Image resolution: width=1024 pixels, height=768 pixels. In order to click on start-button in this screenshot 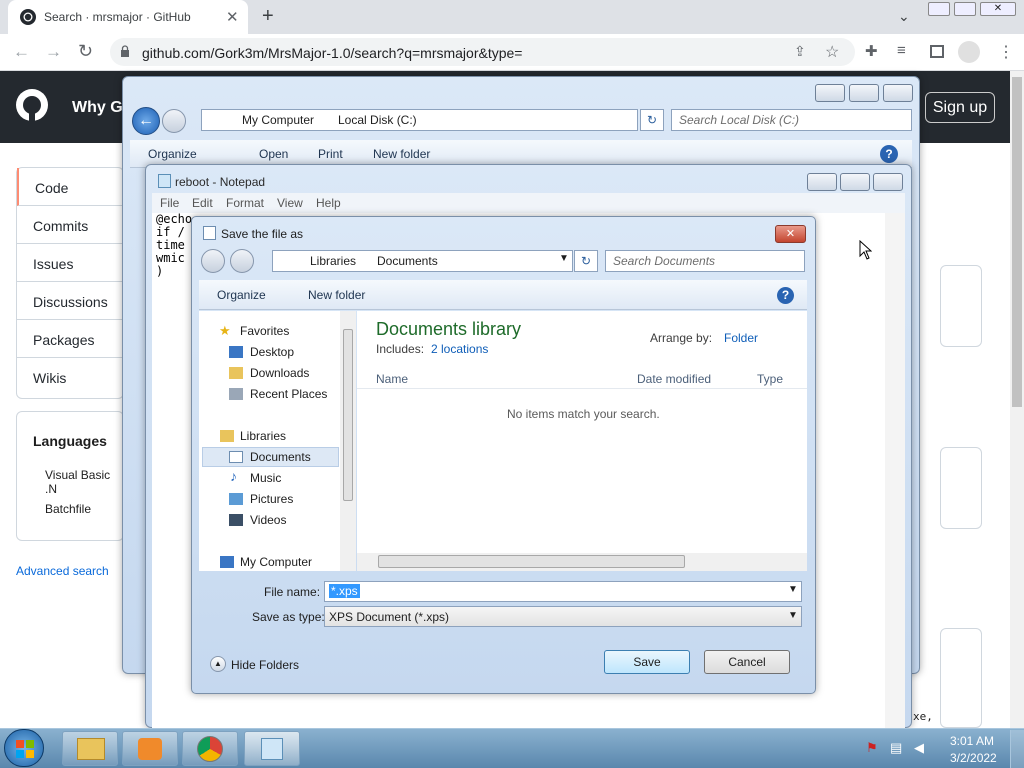, I will do `click(24, 748)`.